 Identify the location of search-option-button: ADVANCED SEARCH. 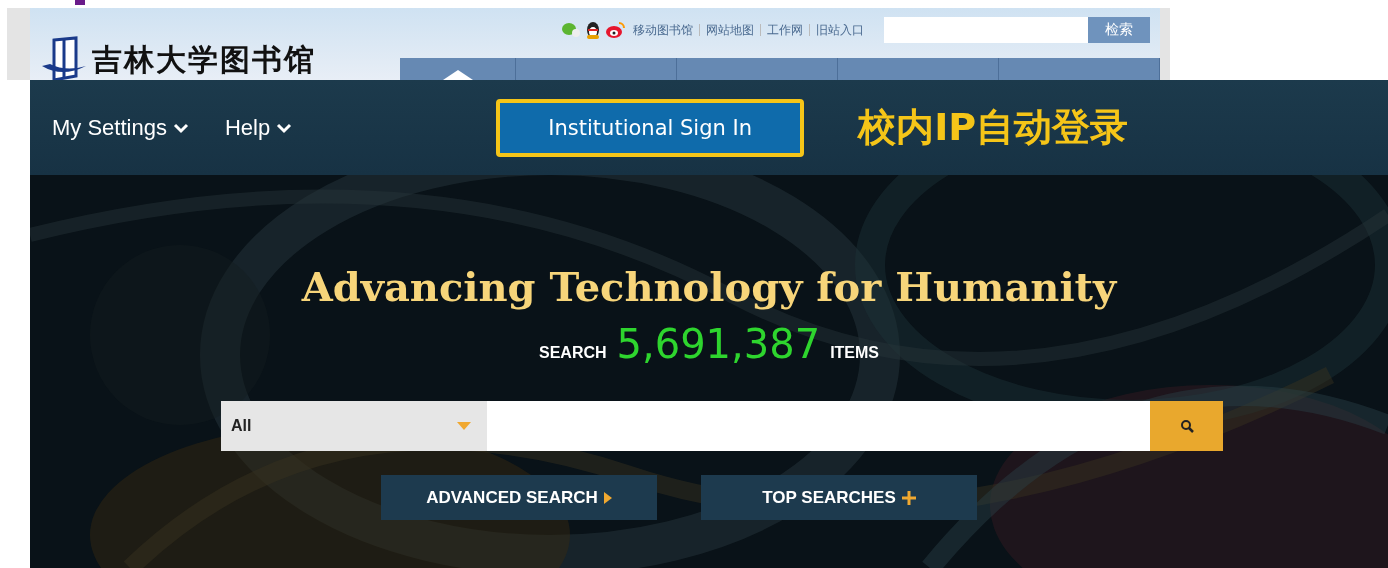
(519, 497).